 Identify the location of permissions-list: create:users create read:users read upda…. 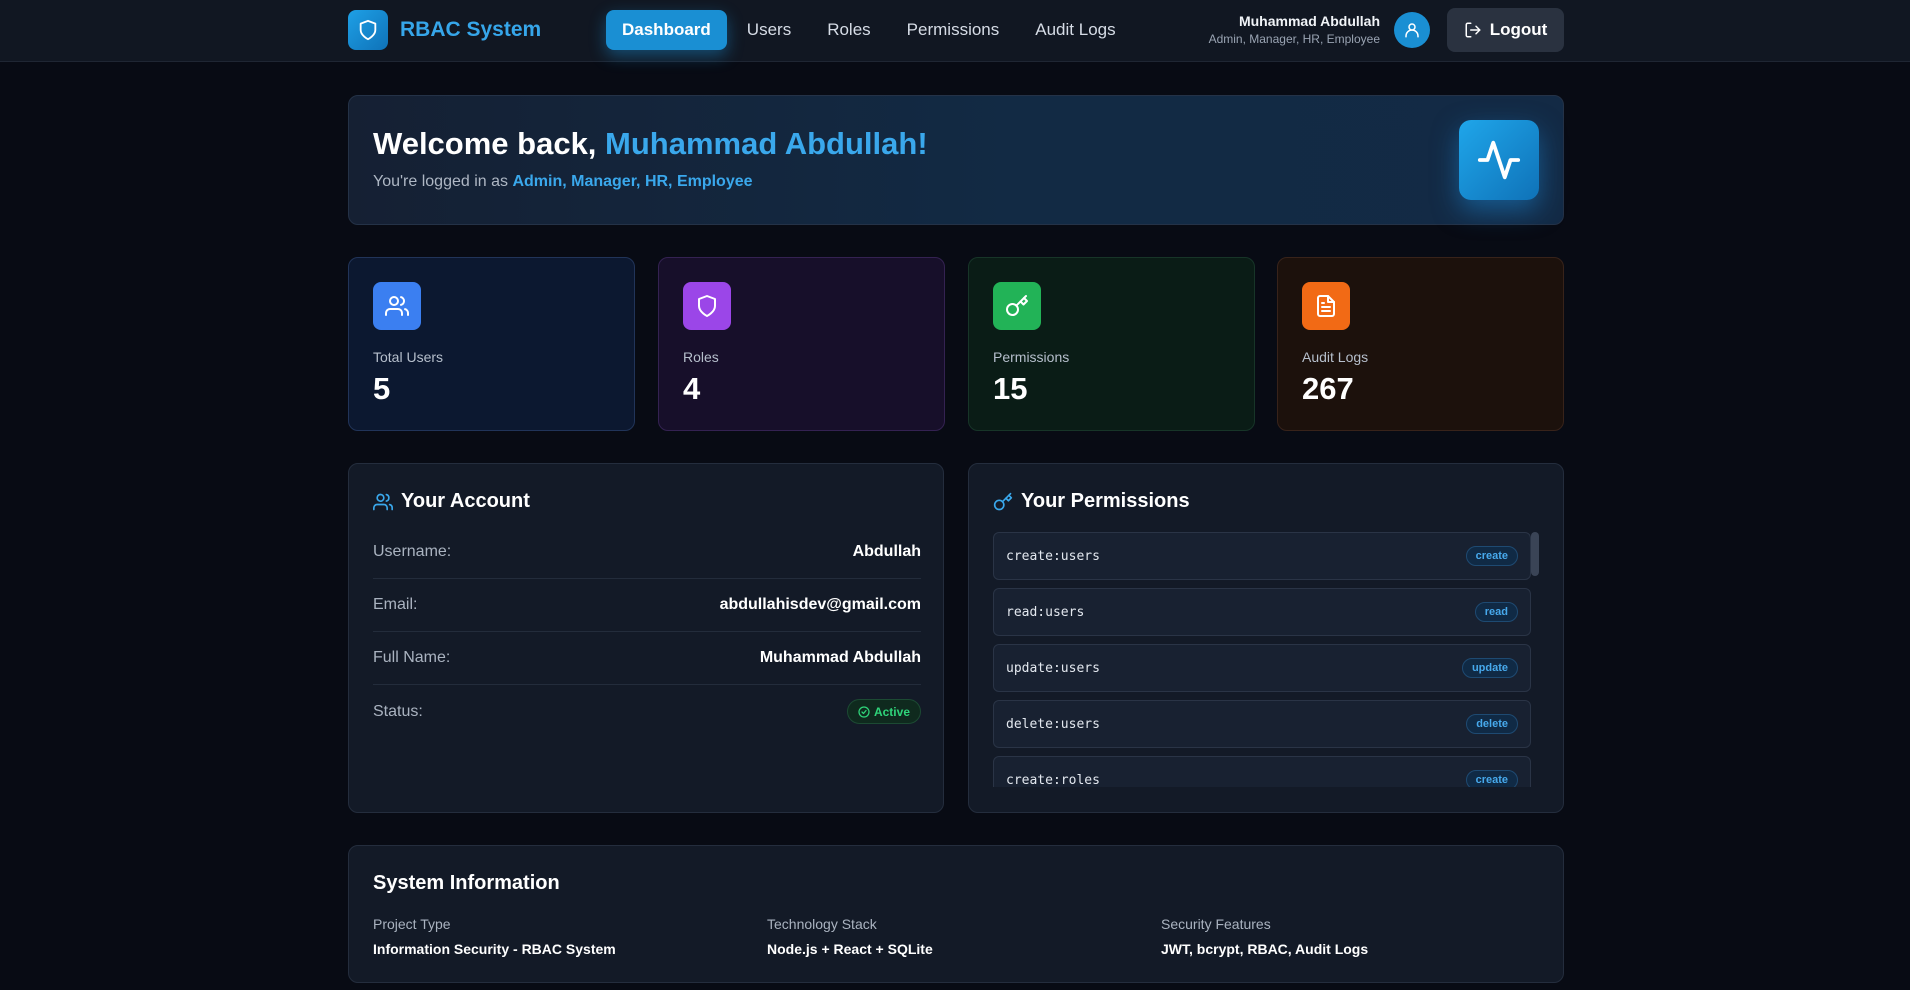
(1269, 659).